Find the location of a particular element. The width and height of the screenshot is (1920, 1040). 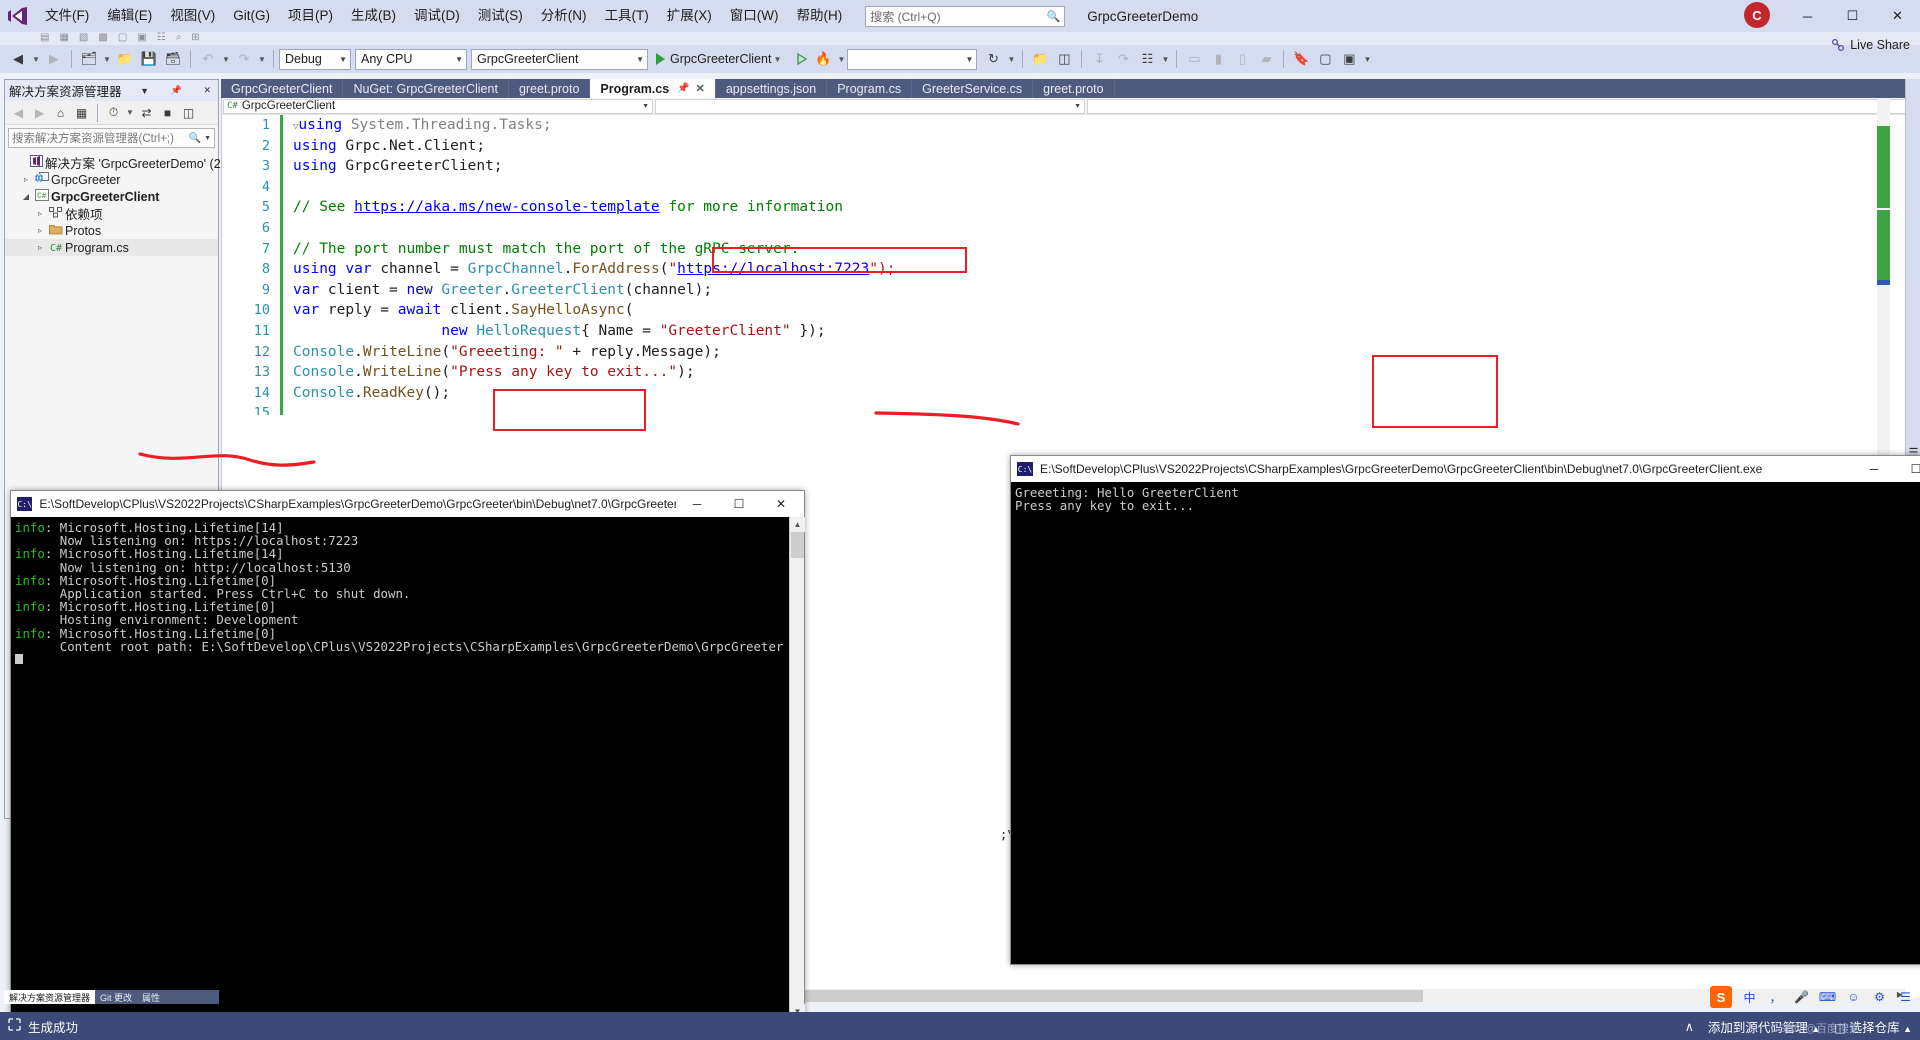

editor-tab-greeterservice-cs: GreeterService.cs is located at coordinates (973, 88).